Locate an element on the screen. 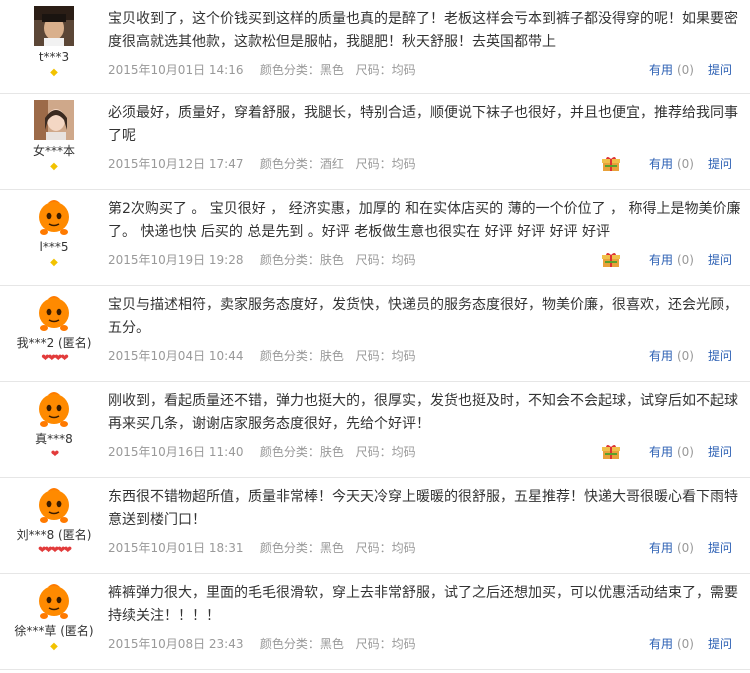 Image resolution: width=750 pixels, height=673 pixels. reviewer-name: t***3 is located at coordinates (54, 57).